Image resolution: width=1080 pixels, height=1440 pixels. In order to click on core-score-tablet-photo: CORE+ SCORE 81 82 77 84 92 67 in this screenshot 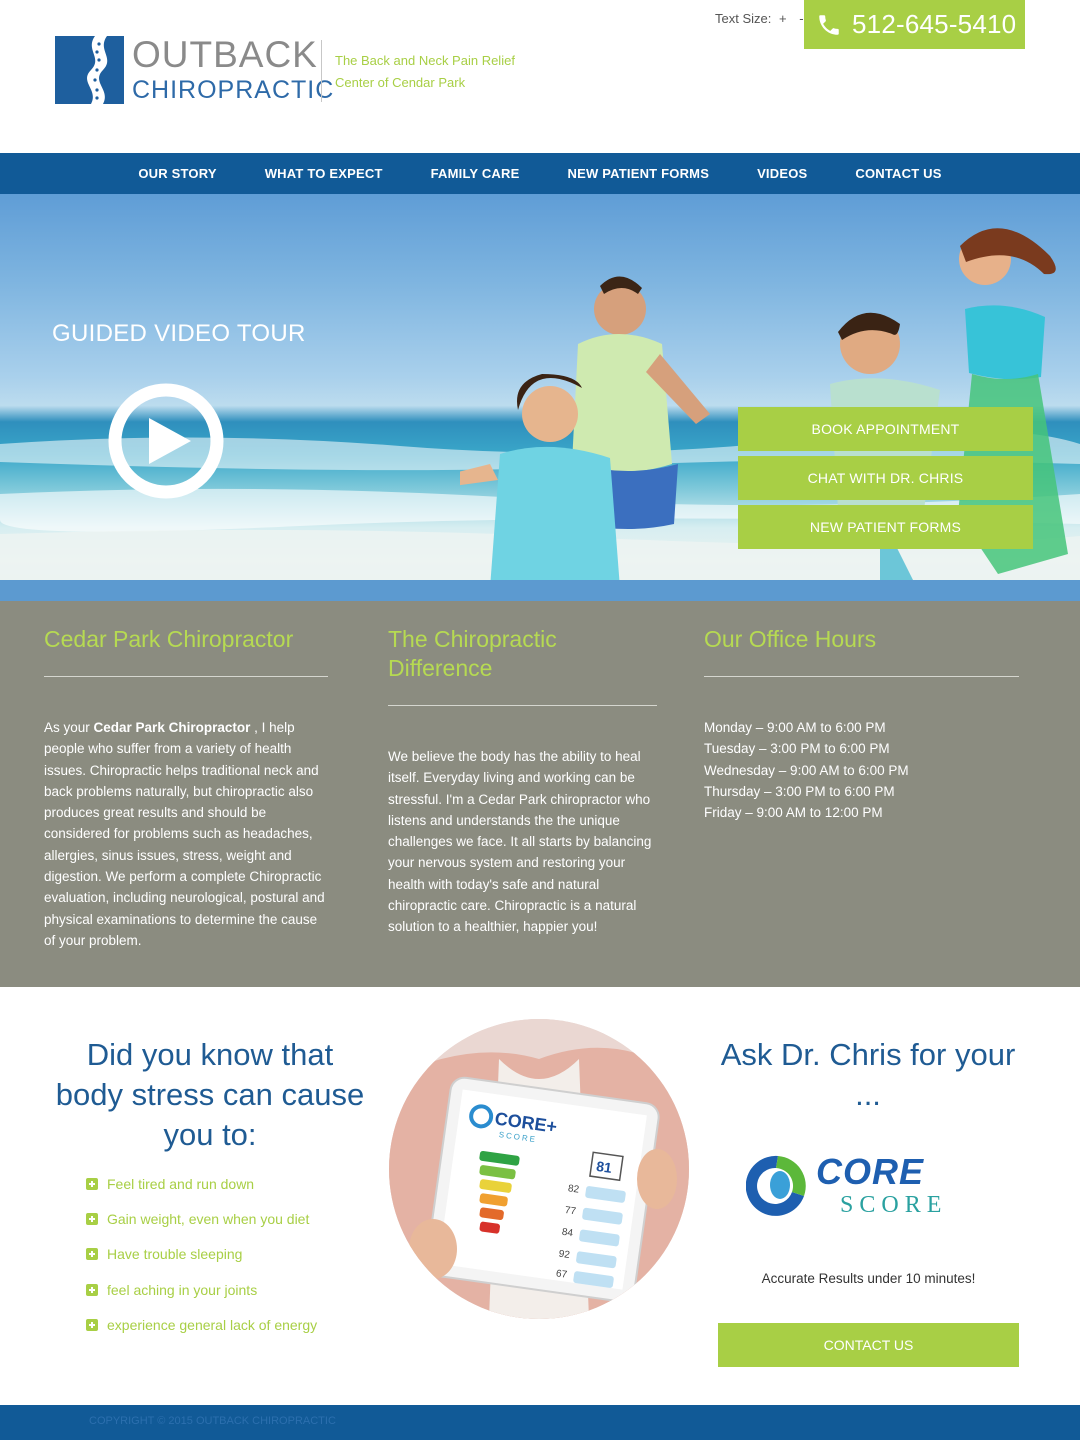, I will do `click(539, 1169)`.